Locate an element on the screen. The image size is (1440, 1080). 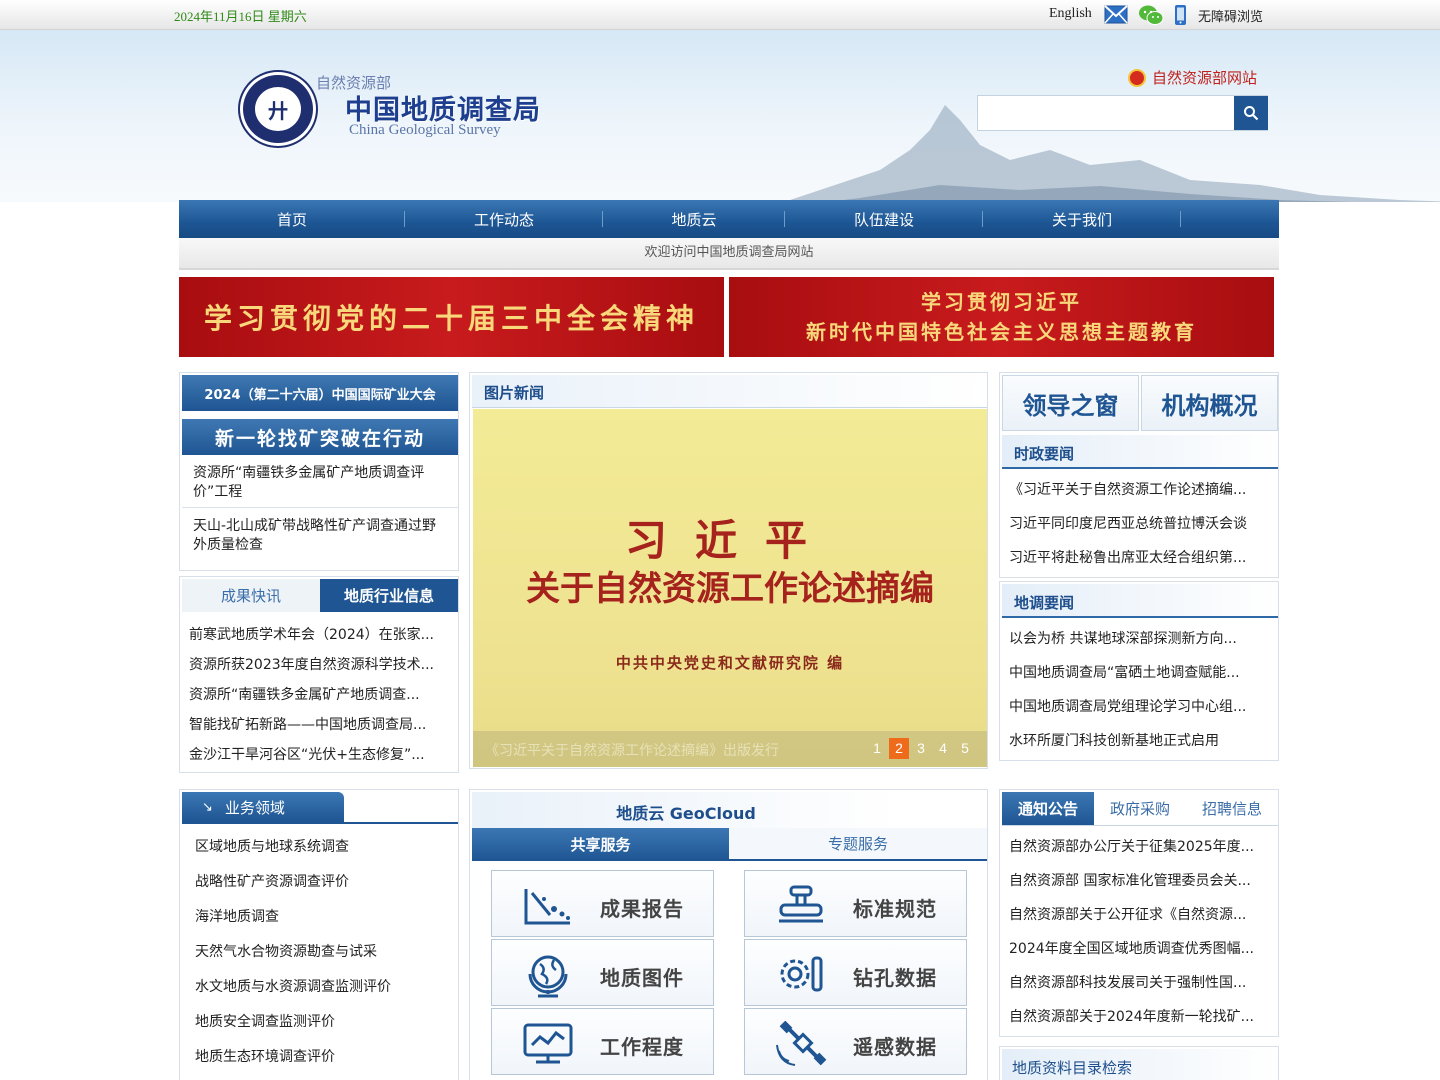
business-areas-title: 业务领域 is located at coordinates (254, 807).